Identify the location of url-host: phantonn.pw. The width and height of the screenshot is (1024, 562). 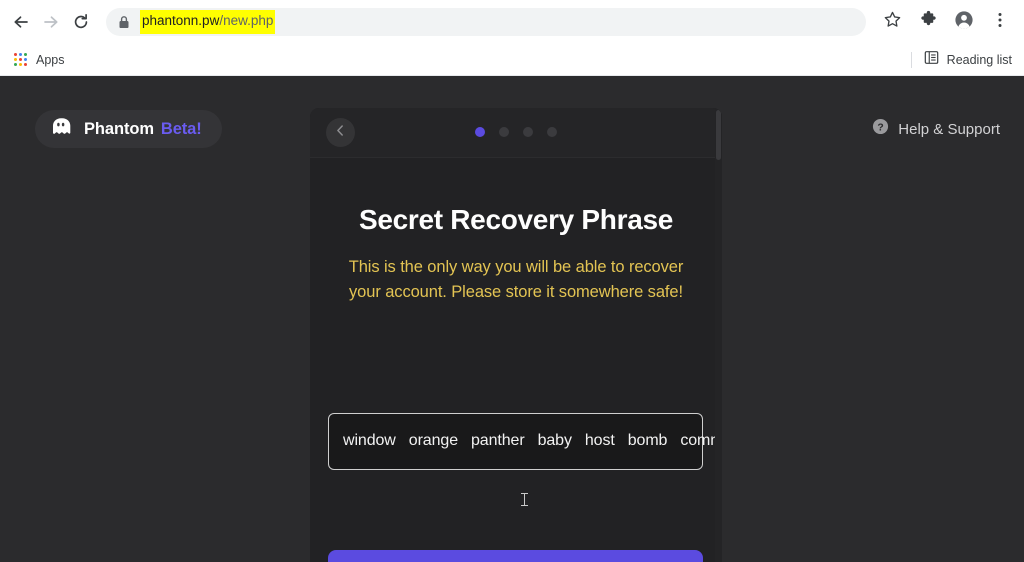
(181, 20).